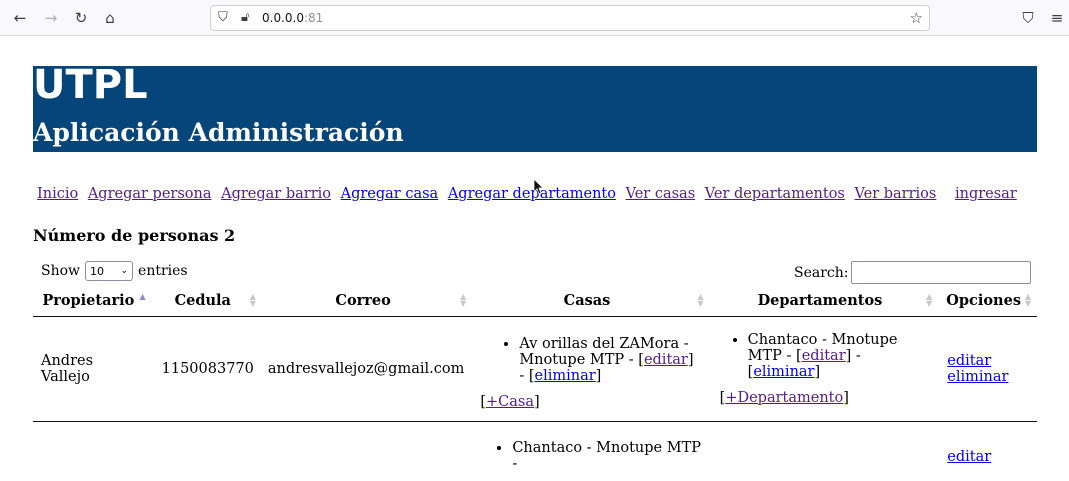 This screenshot has width=1069, height=481. I want to click on column-header-cedula: Cedula ▲ ▼, so click(206, 301).